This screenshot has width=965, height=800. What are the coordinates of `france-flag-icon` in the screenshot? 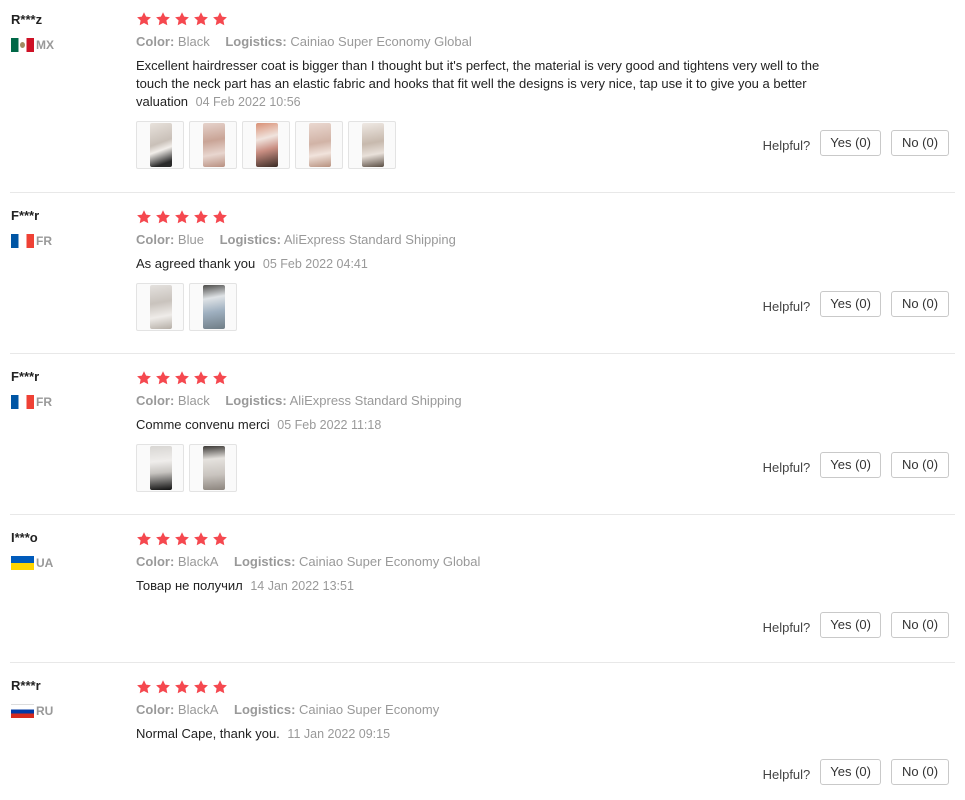 It's located at (22, 402).